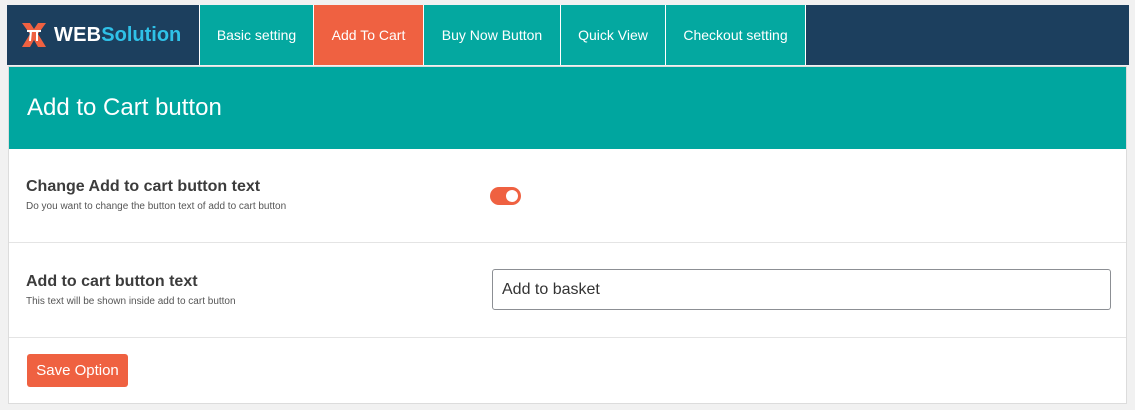 This screenshot has height=410, width=1135. What do you see at coordinates (491, 35) in the screenshot?
I see `tab-buy-now-button: Buy Now Button` at bounding box center [491, 35].